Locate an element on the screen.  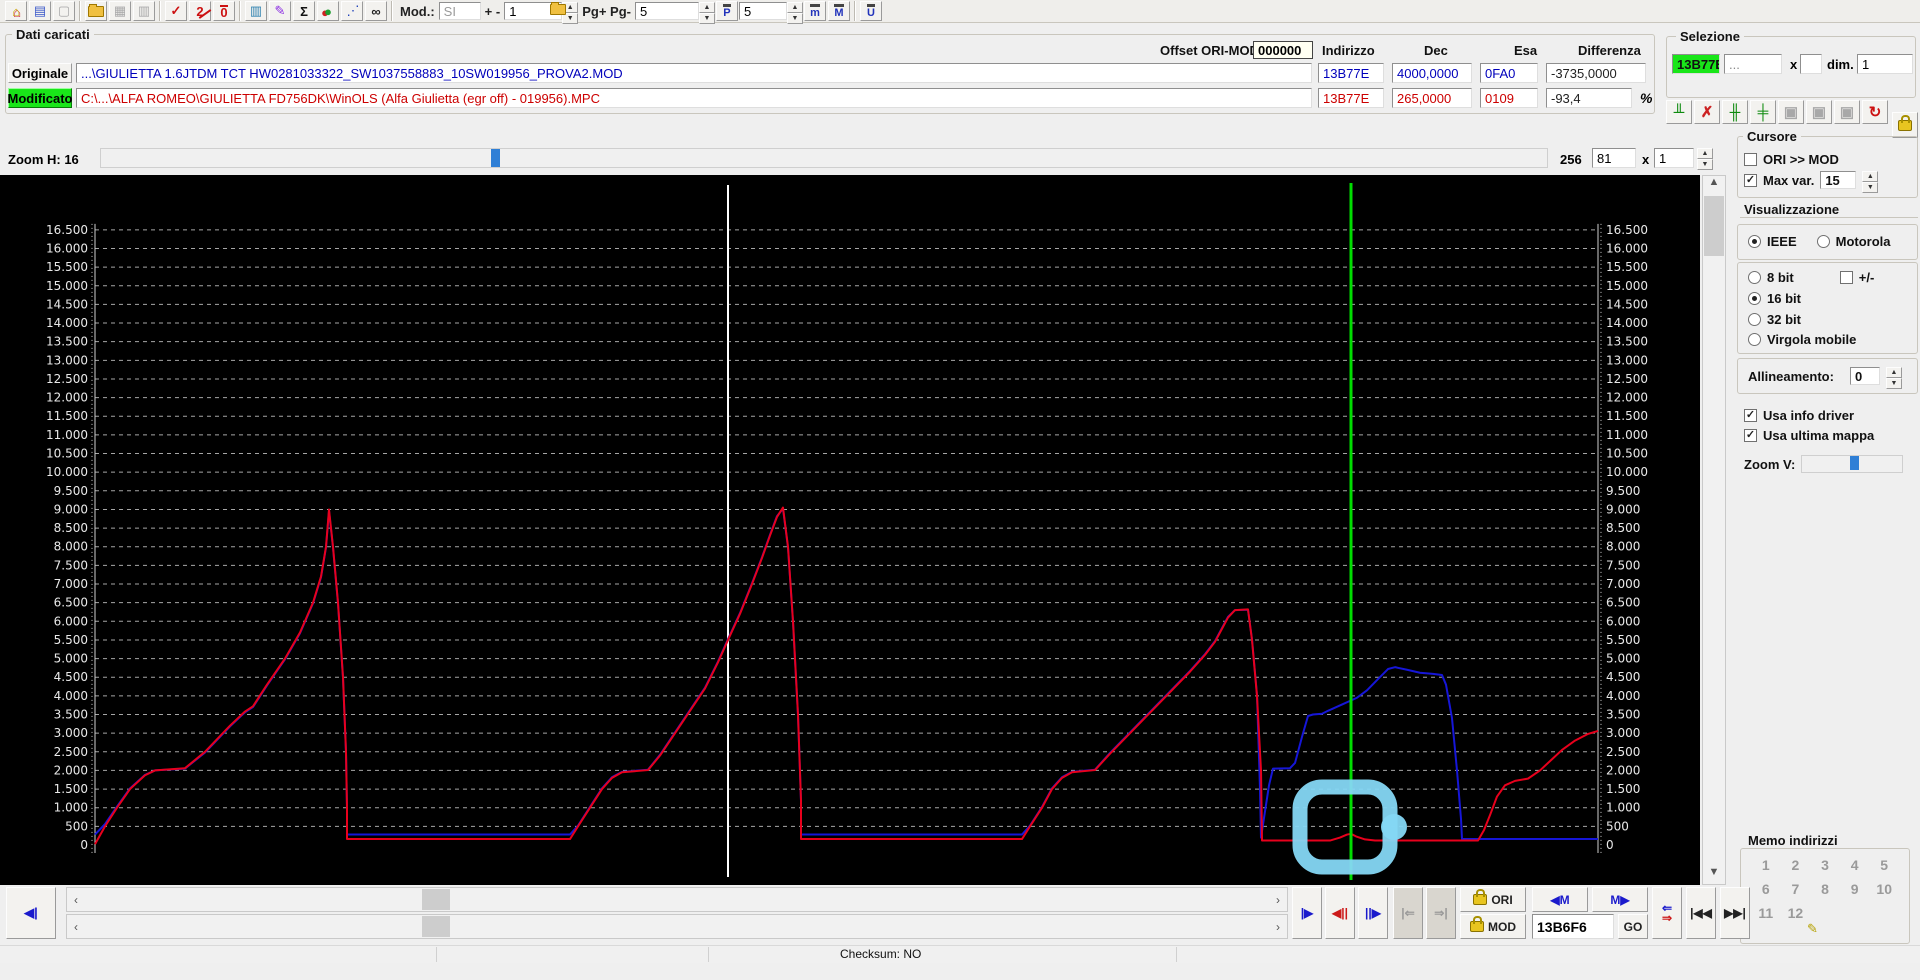
mod-lock-button: MOD is located at coordinates (1493, 926).